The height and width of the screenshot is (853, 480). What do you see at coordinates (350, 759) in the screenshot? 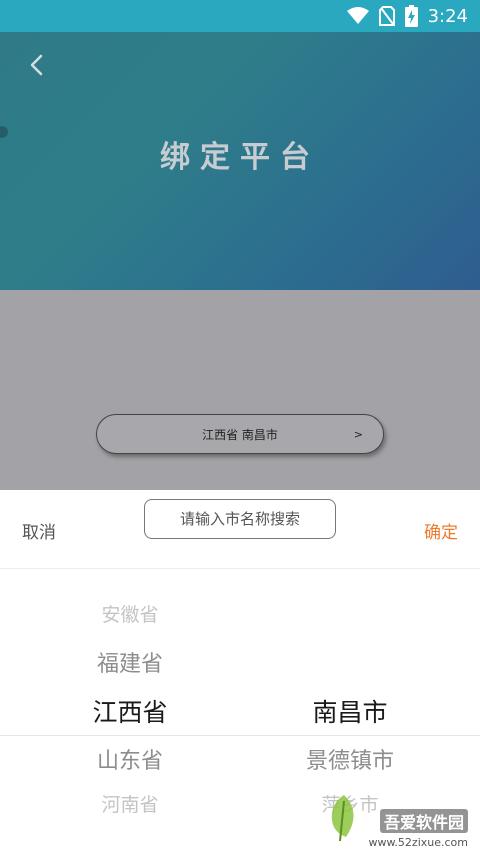
I see `city-item: 景德镇市` at bounding box center [350, 759].